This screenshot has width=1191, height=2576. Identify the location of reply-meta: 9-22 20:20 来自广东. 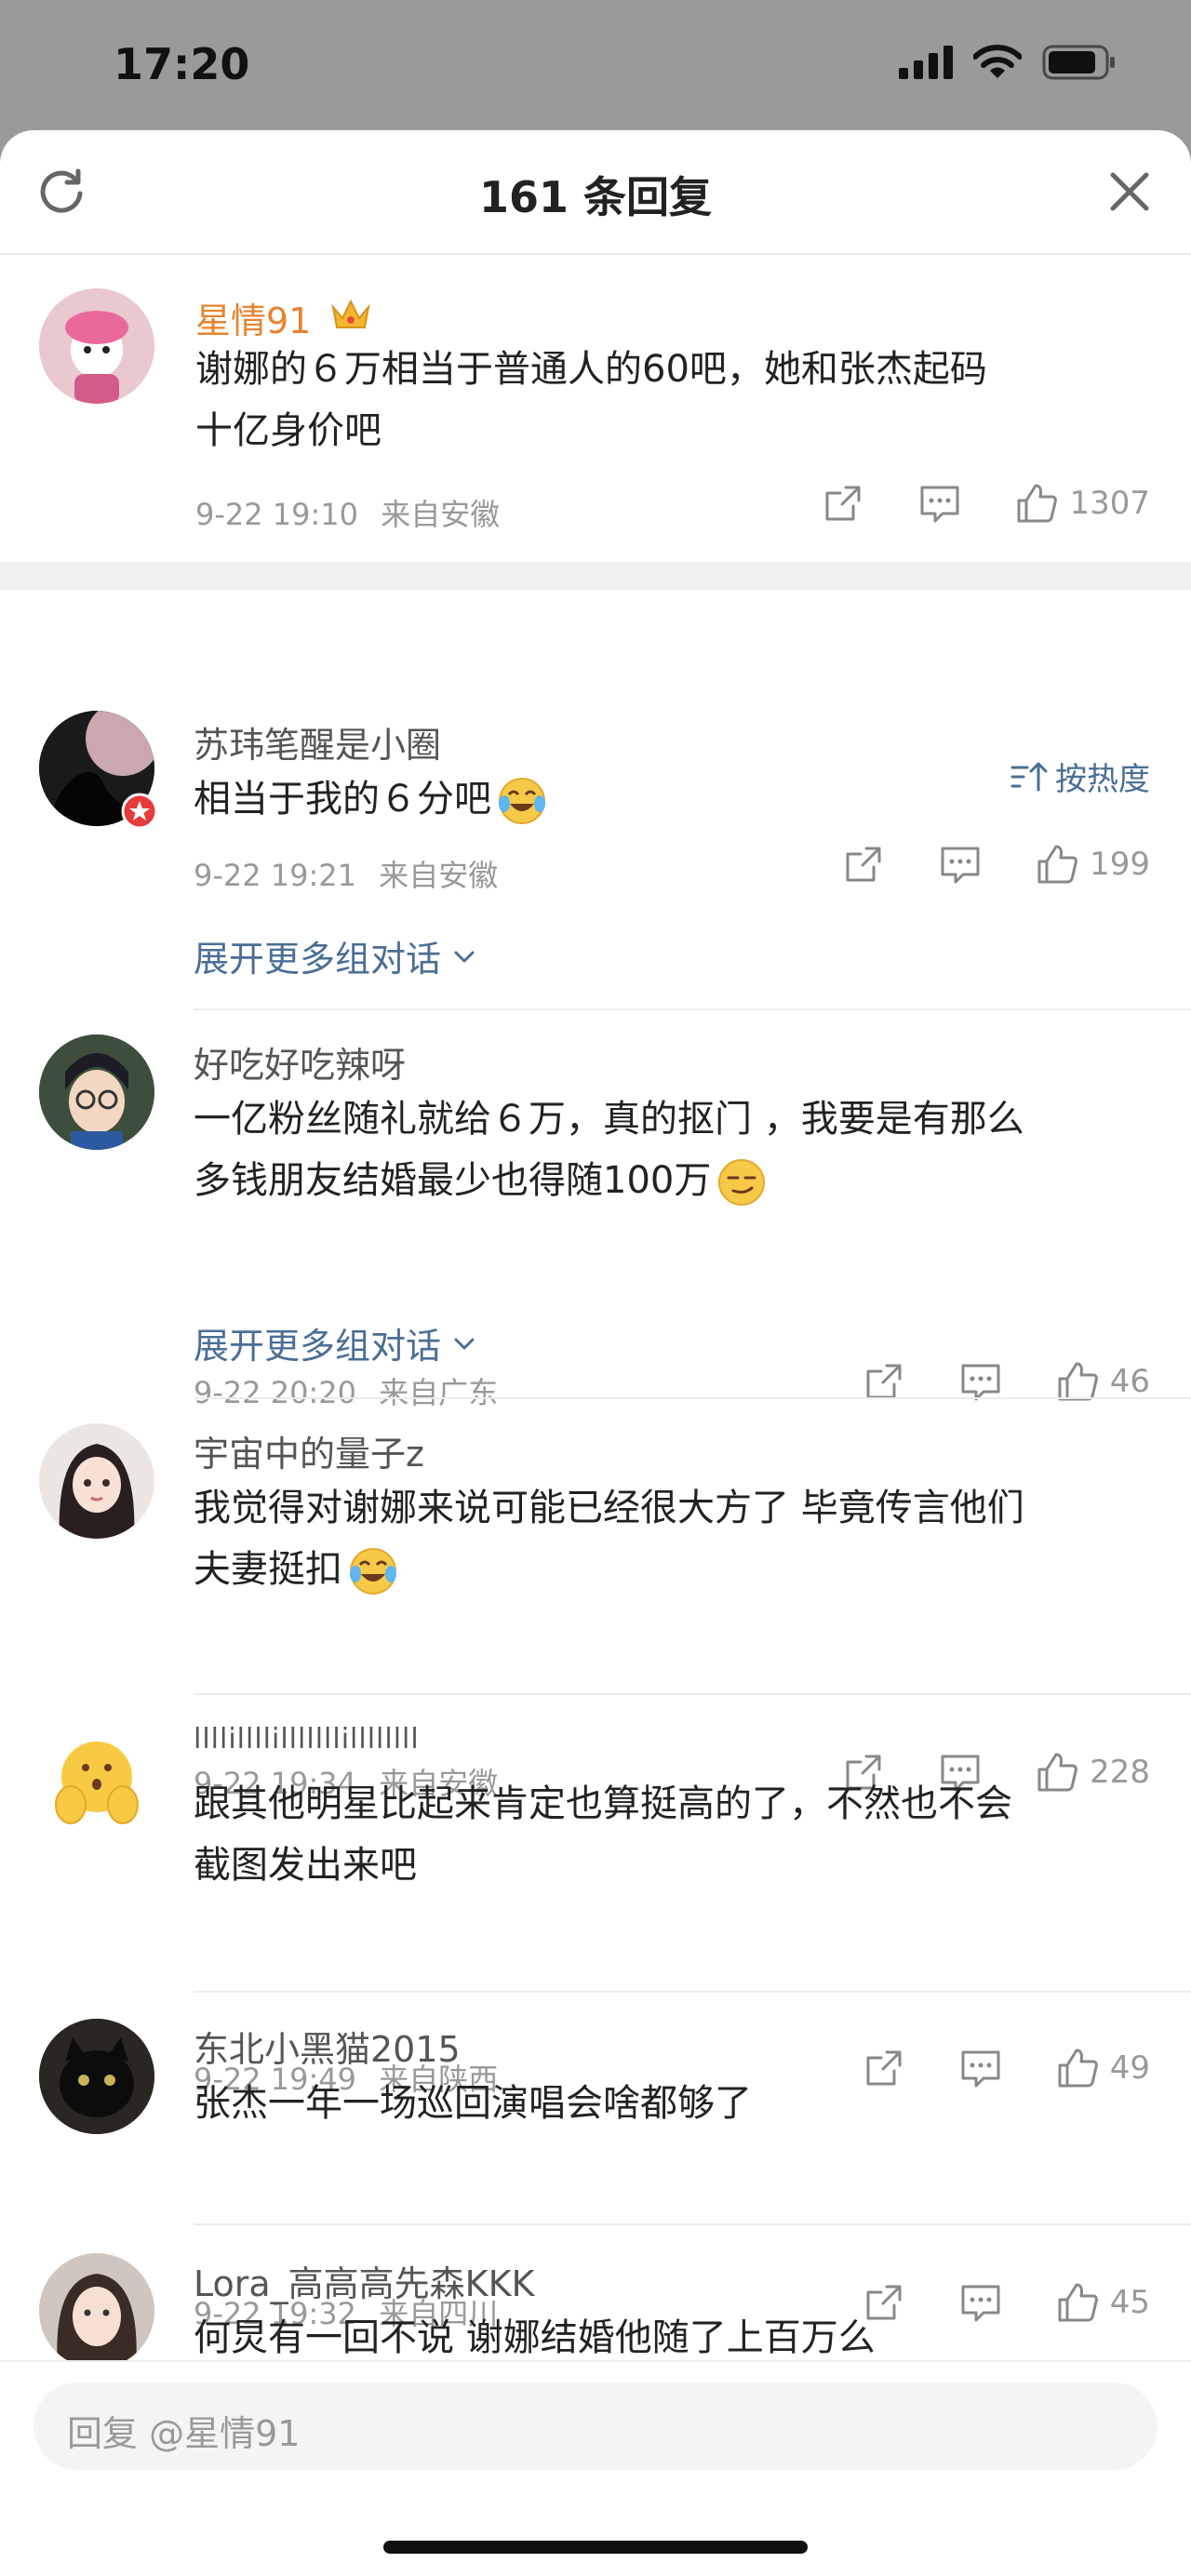
(346, 1390).